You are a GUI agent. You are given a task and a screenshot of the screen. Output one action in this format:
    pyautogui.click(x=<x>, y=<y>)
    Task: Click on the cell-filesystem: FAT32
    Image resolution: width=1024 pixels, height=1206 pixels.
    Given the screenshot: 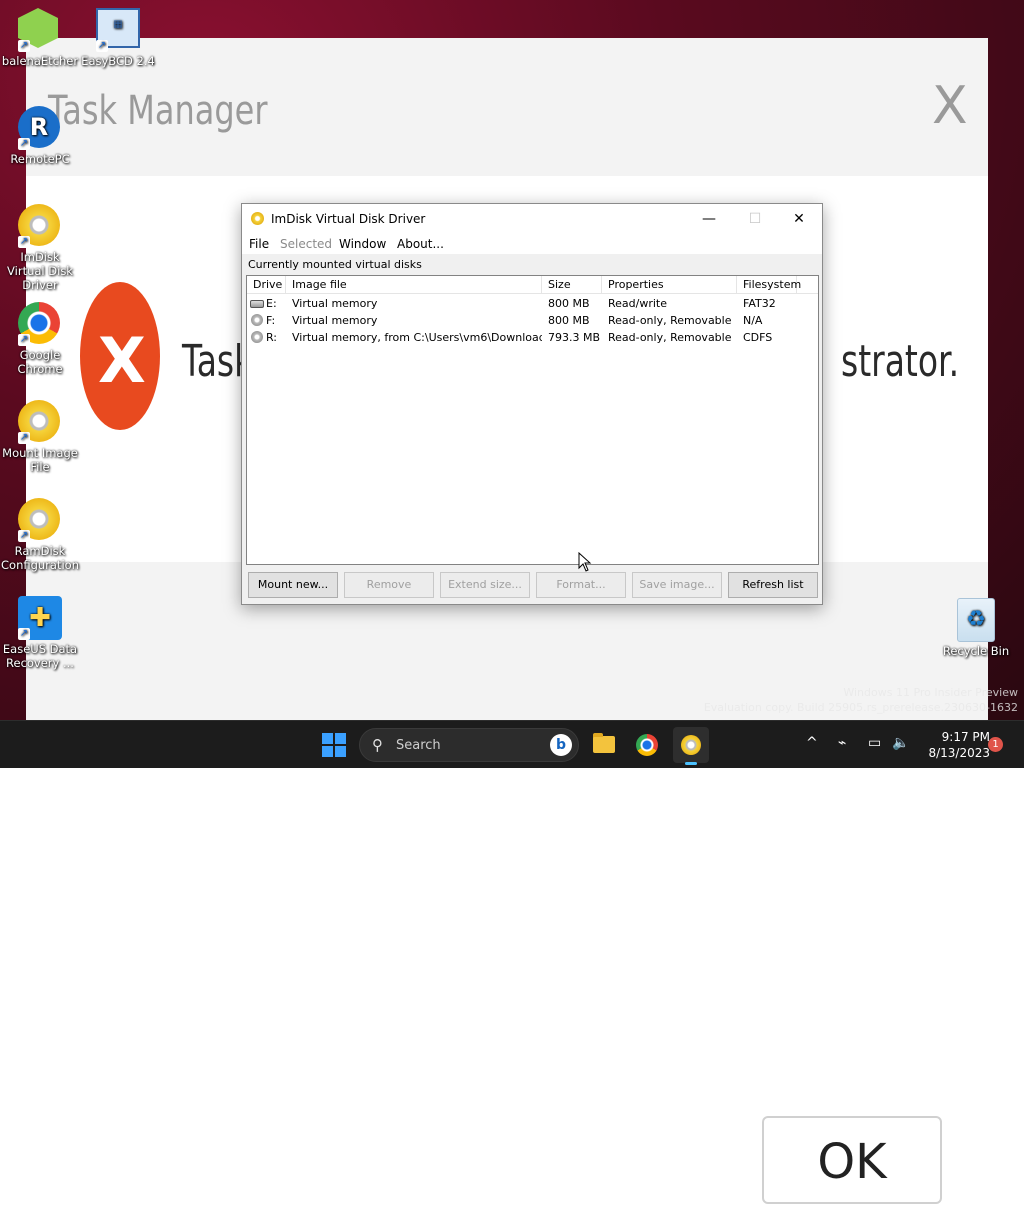 What is the action you would take?
    pyautogui.click(x=759, y=303)
    